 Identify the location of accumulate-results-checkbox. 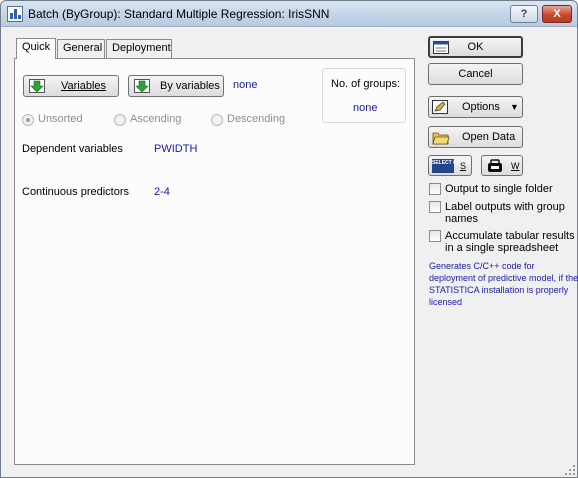
(435, 236).